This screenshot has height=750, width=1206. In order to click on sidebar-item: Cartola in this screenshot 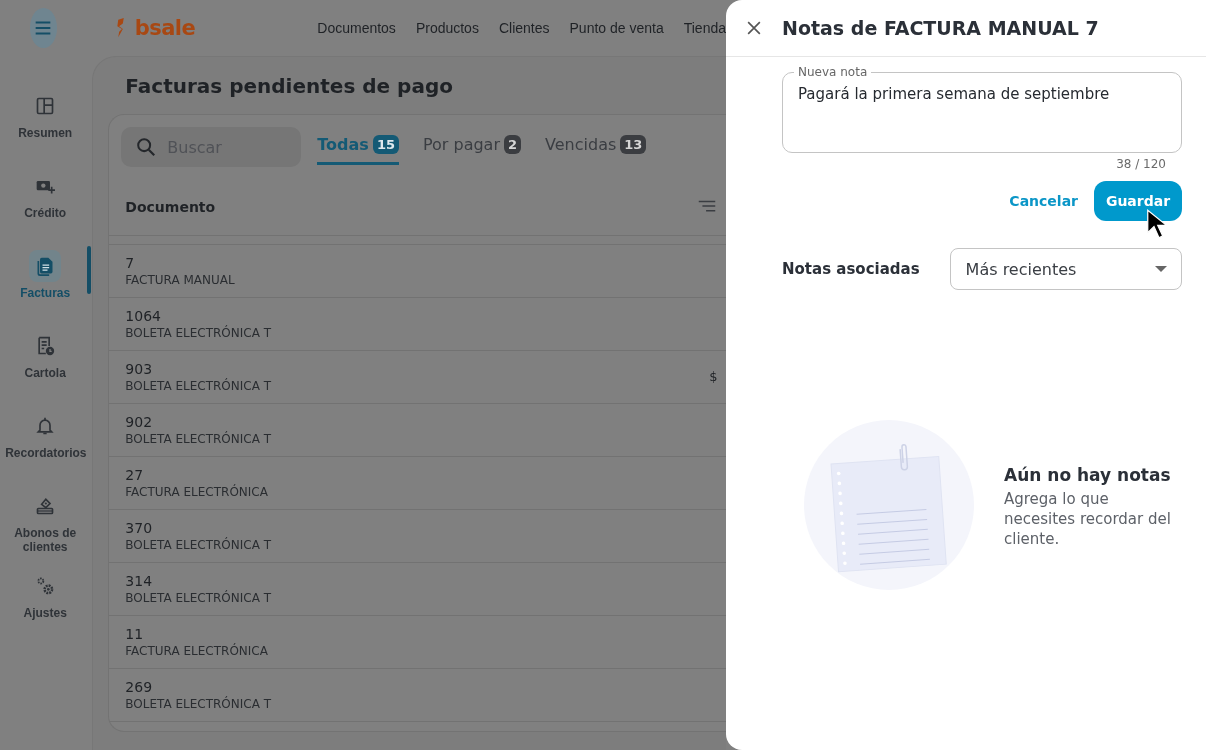, I will do `click(45, 366)`.